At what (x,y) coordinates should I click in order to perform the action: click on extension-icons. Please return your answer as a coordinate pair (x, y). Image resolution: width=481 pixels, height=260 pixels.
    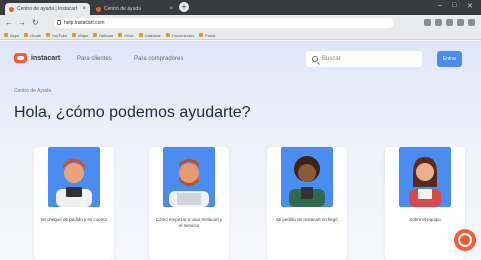
    Looking at the image, I should click on (449, 22).